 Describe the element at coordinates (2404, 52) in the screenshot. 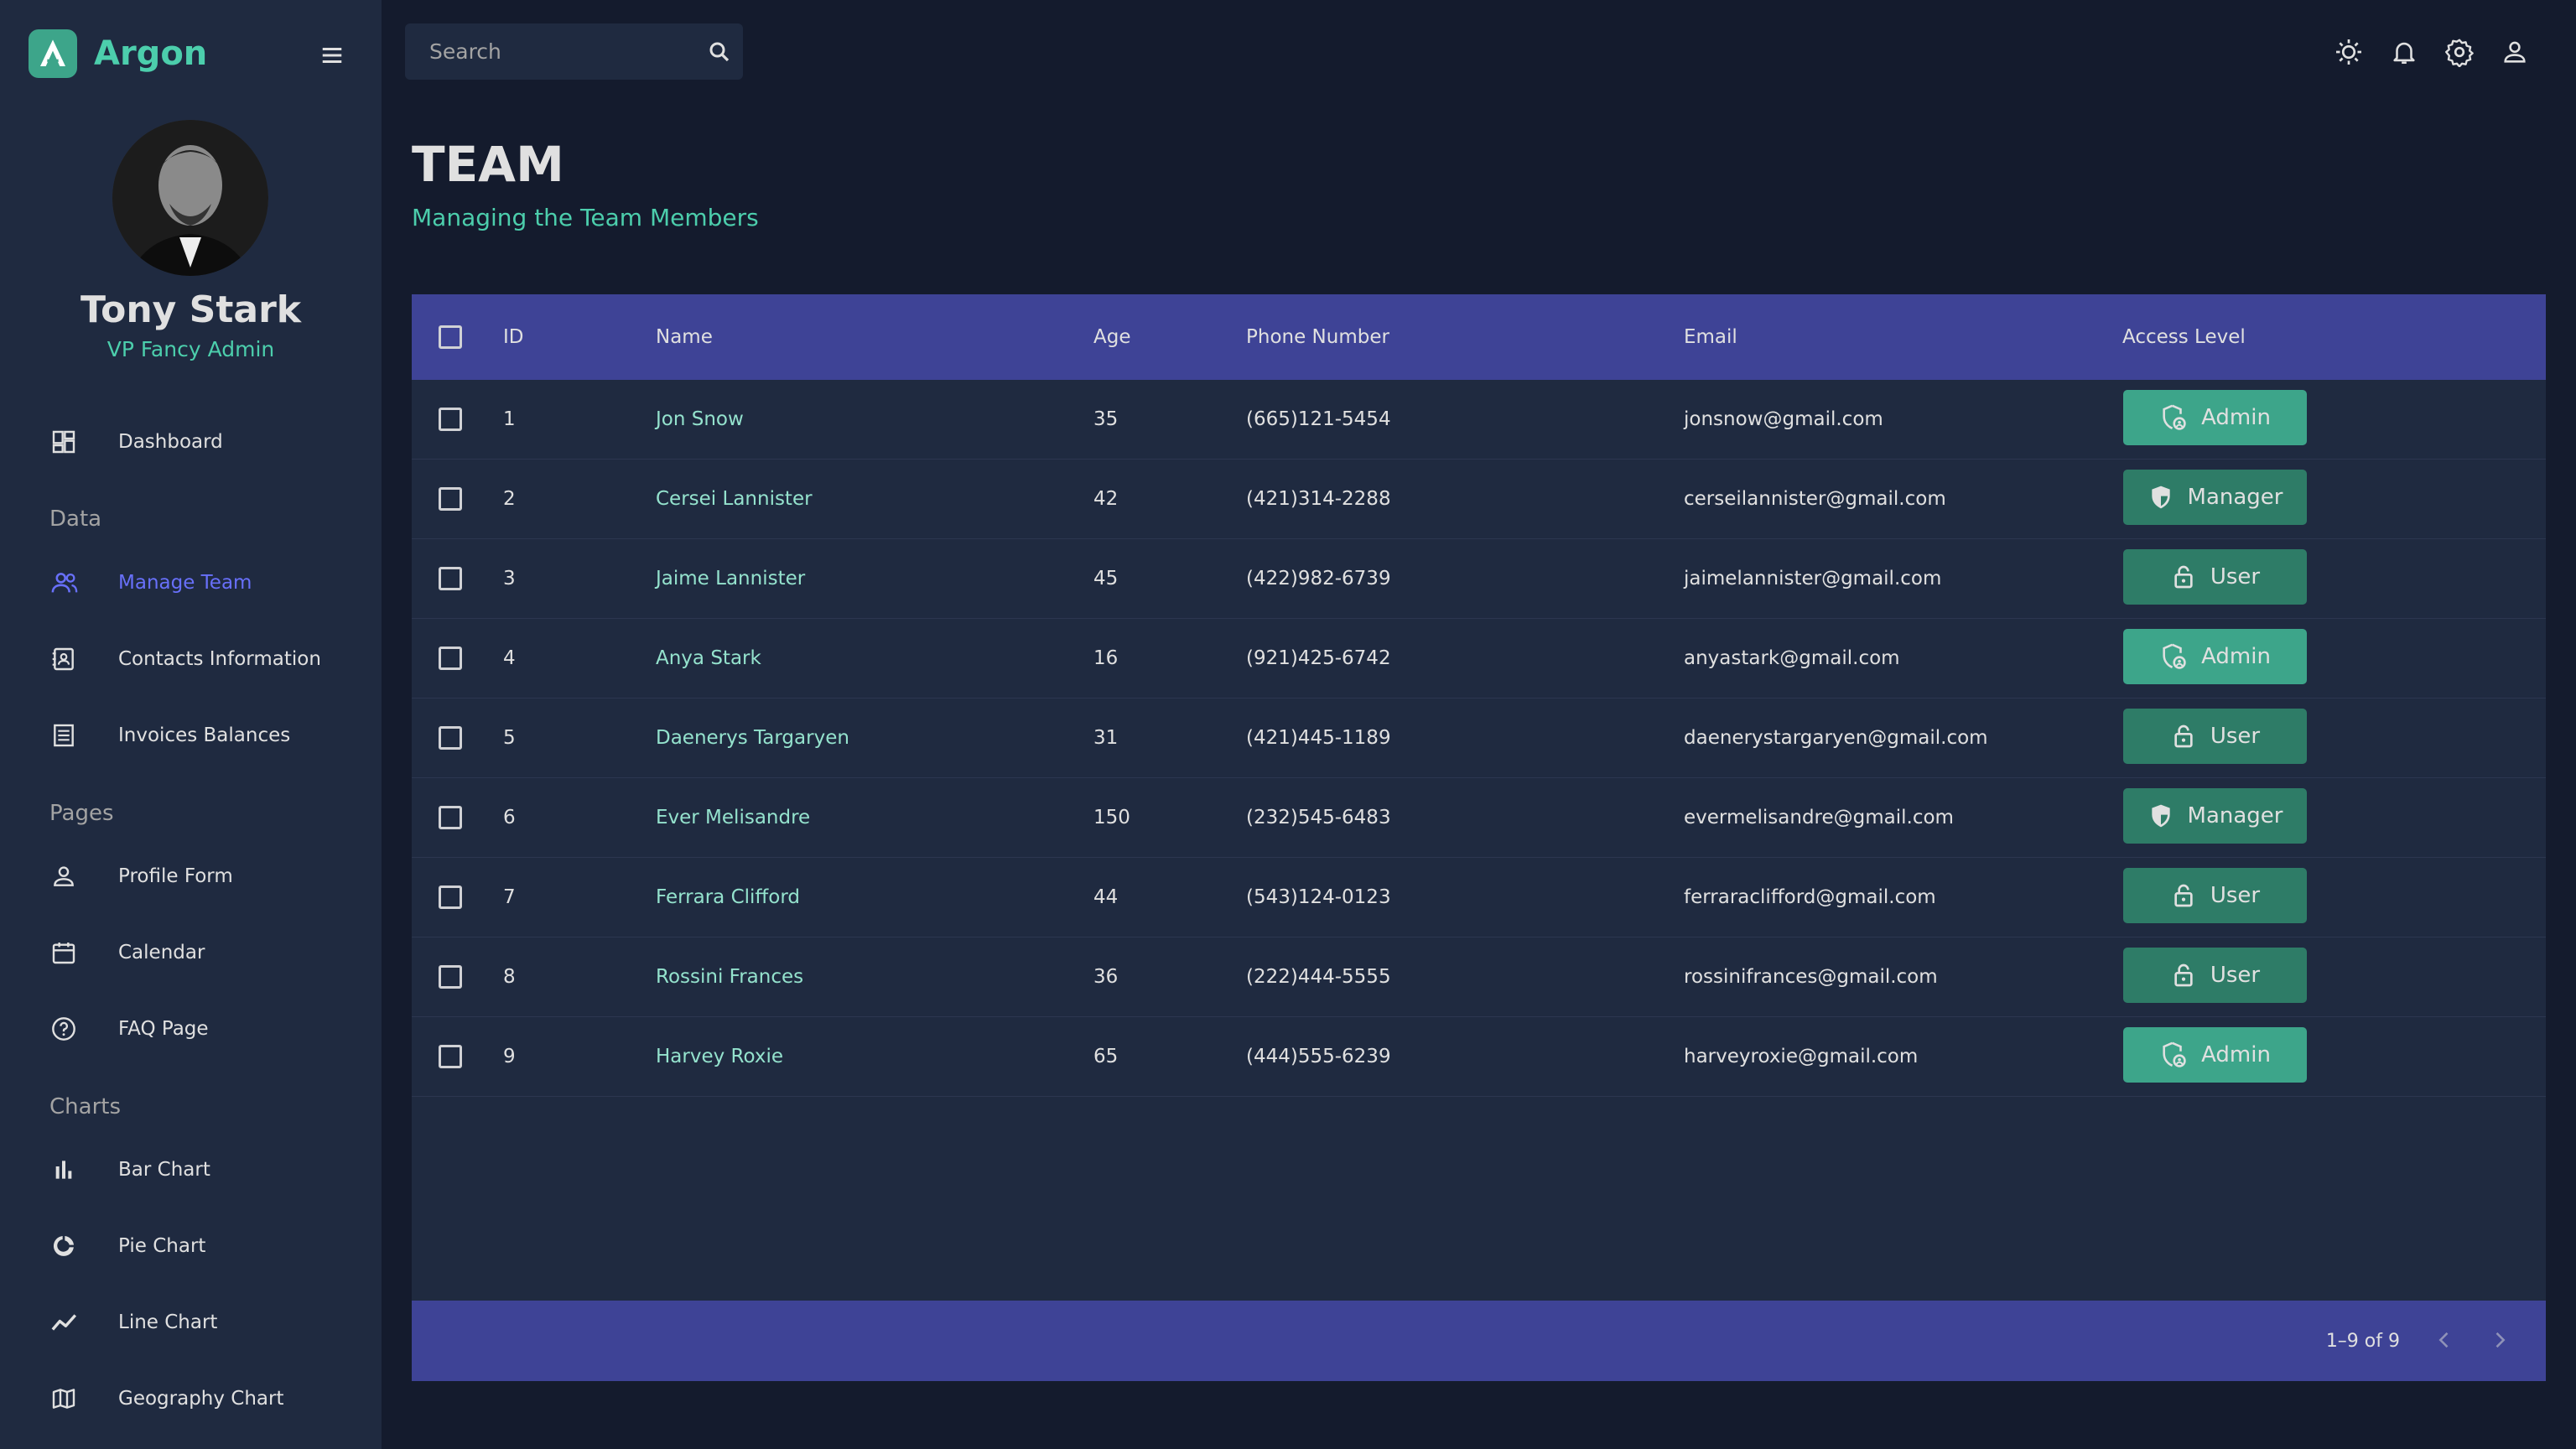

I see `notifications-button` at that location.